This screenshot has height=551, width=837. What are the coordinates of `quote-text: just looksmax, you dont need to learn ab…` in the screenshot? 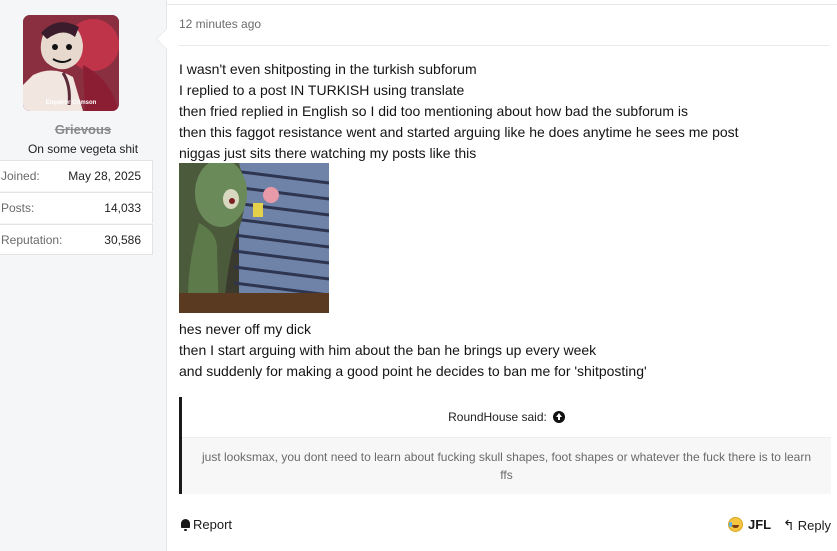 It's located at (506, 466).